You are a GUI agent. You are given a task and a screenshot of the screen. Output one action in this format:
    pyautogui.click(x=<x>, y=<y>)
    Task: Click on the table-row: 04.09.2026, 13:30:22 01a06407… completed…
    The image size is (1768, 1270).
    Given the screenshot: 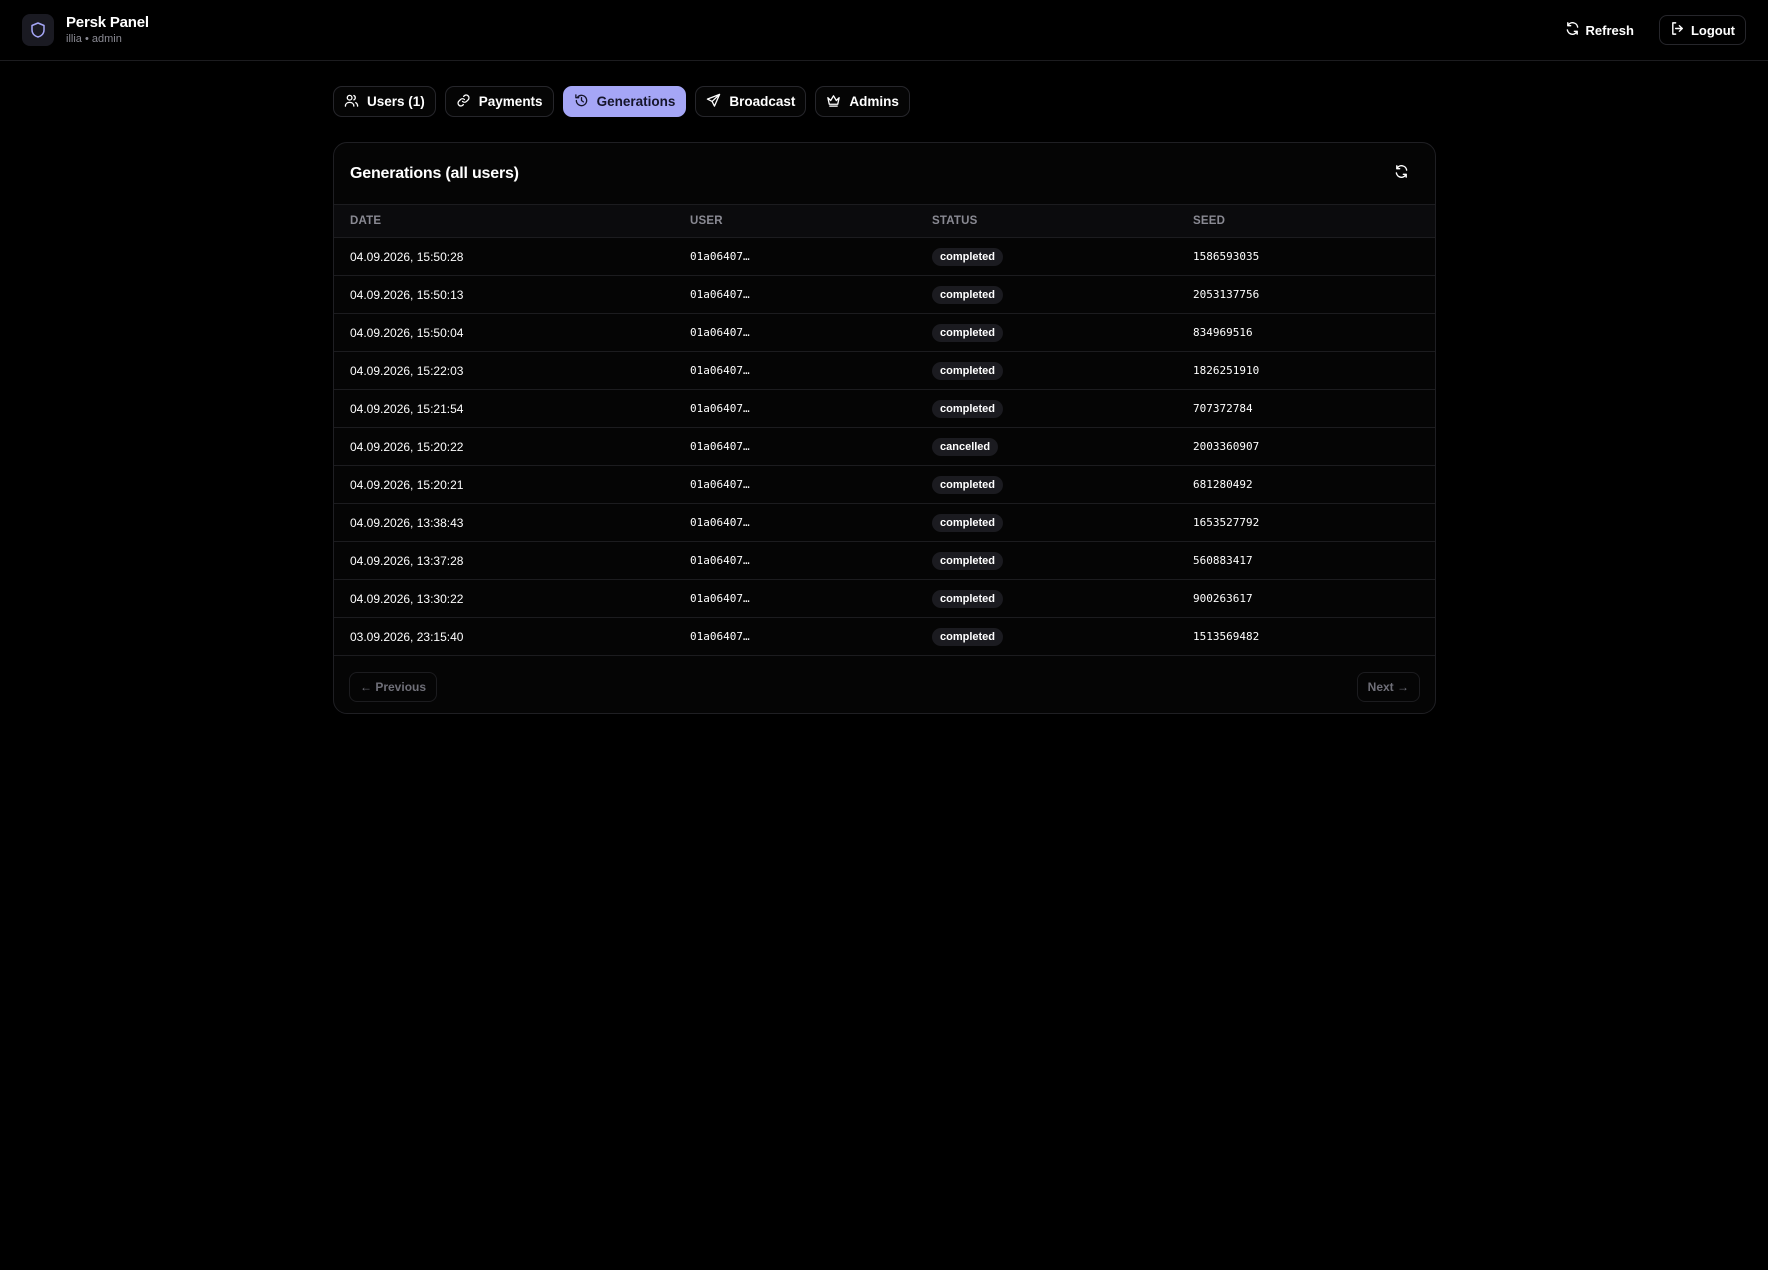 What is the action you would take?
    pyautogui.click(x=884, y=598)
    